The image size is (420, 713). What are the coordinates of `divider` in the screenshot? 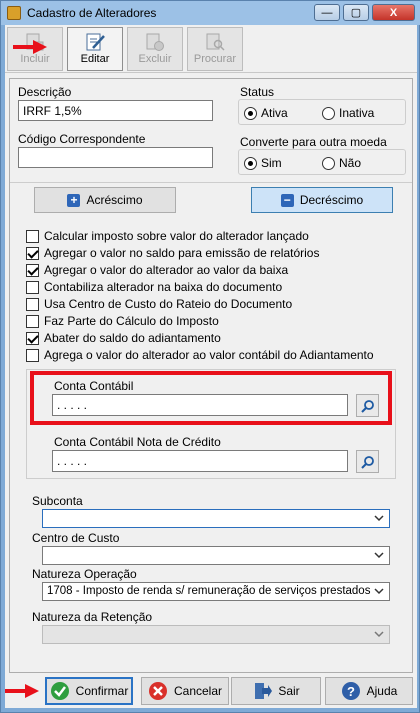 It's located at (211, 182).